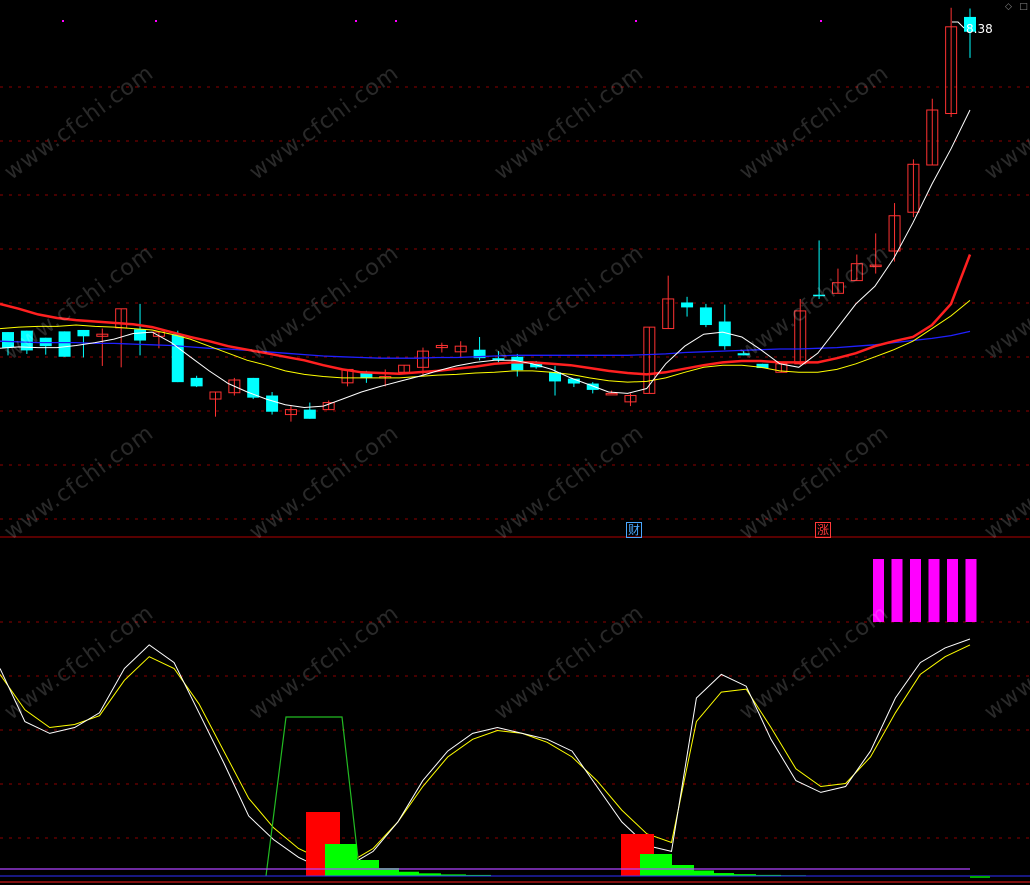 The width and height of the screenshot is (1030, 885). Describe the element at coordinates (485, 341) in the screenshot. I see `ma-yellow-line` at that location.